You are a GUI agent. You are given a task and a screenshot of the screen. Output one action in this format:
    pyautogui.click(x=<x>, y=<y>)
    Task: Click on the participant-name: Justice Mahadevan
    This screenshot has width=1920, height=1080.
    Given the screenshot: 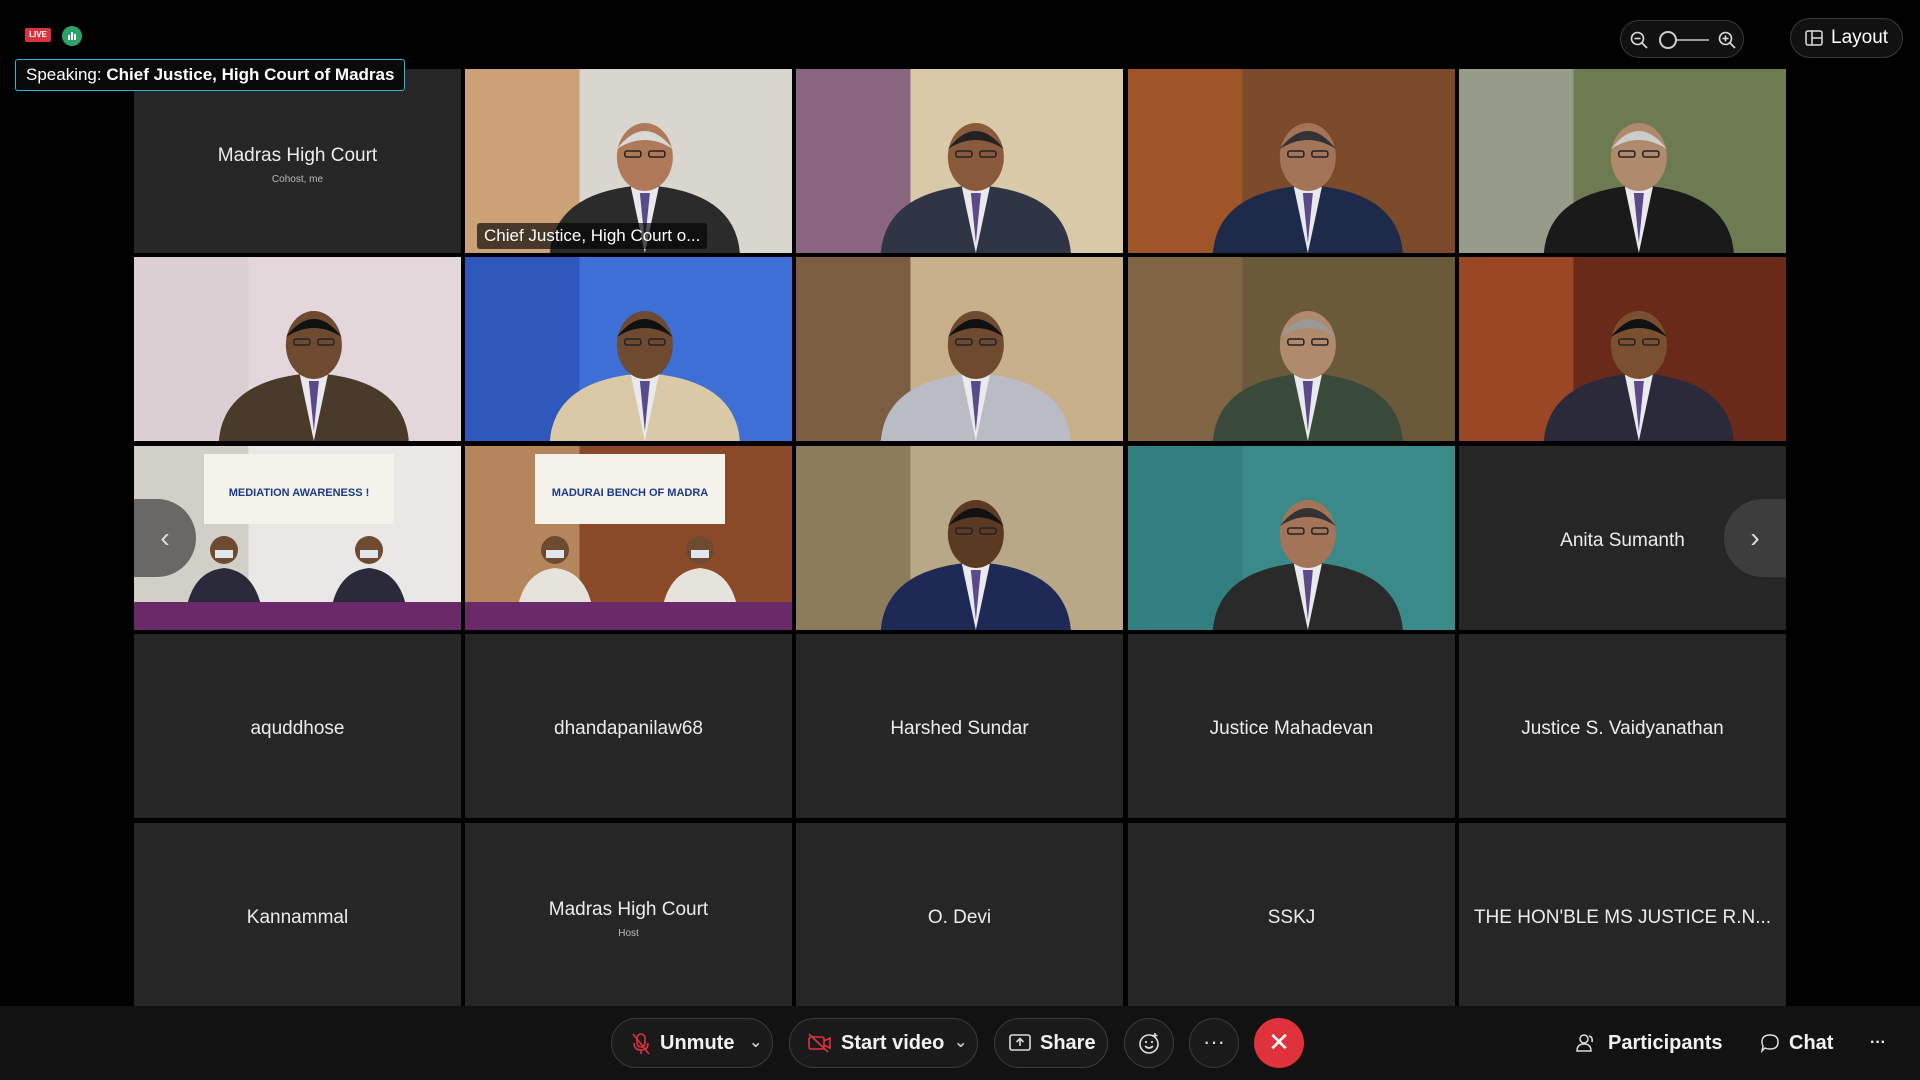 What is the action you would take?
    pyautogui.click(x=1291, y=728)
    